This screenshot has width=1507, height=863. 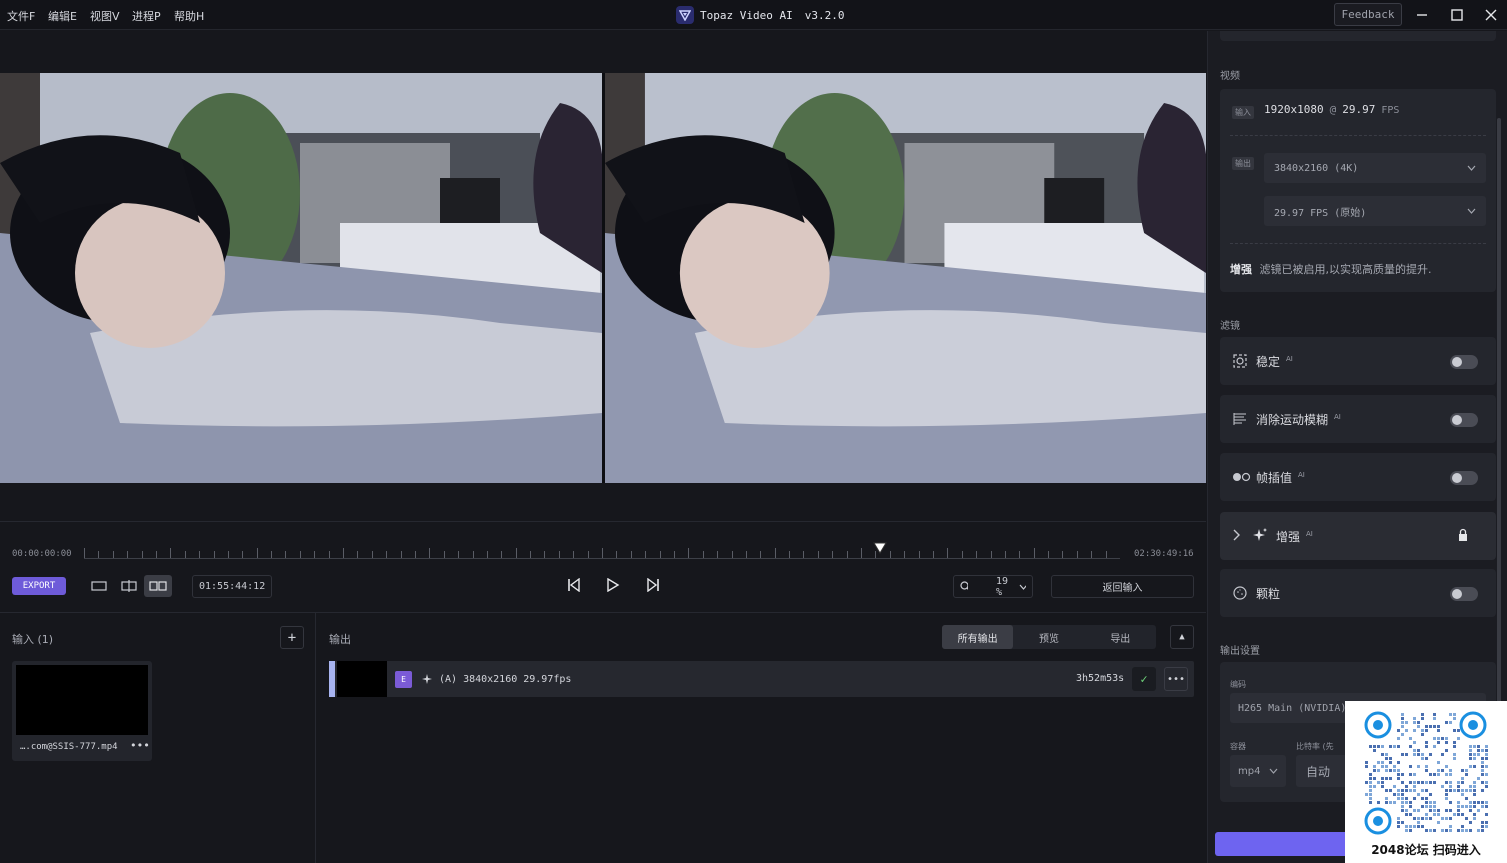 What do you see at coordinates (1240, 363) in the screenshot?
I see `stabilize-icon` at bounding box center [1240, 363].